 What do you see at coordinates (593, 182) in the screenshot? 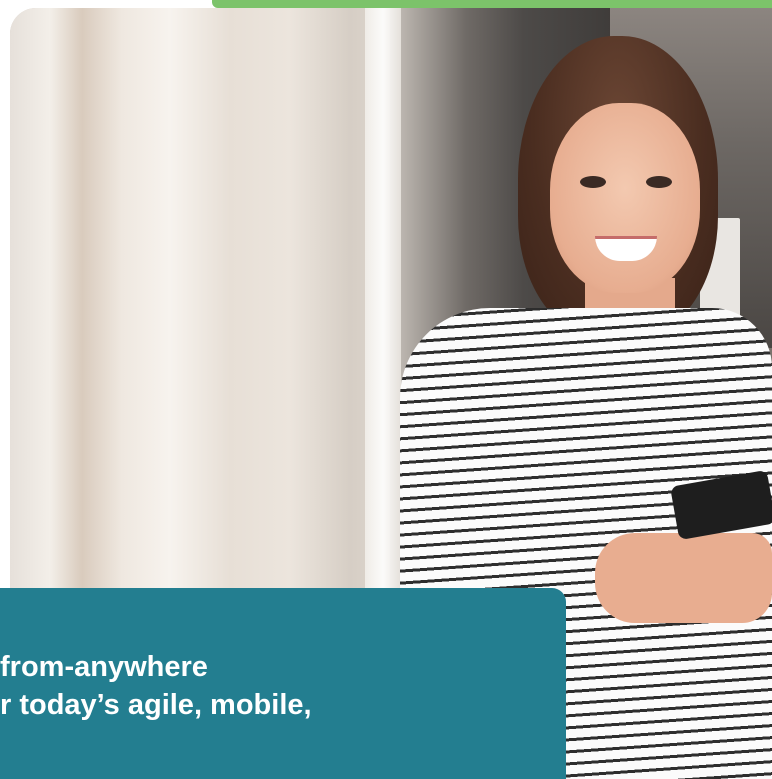
I see `person-left-eye` at bounding box center [593, 182].